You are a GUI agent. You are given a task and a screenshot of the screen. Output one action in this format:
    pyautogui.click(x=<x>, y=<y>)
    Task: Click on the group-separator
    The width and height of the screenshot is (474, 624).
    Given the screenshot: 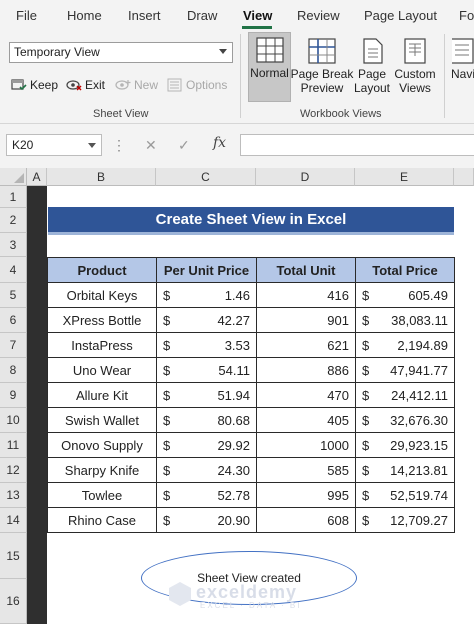 What is the action you would take?
    pyautogui.click(x=240, y=76)
    